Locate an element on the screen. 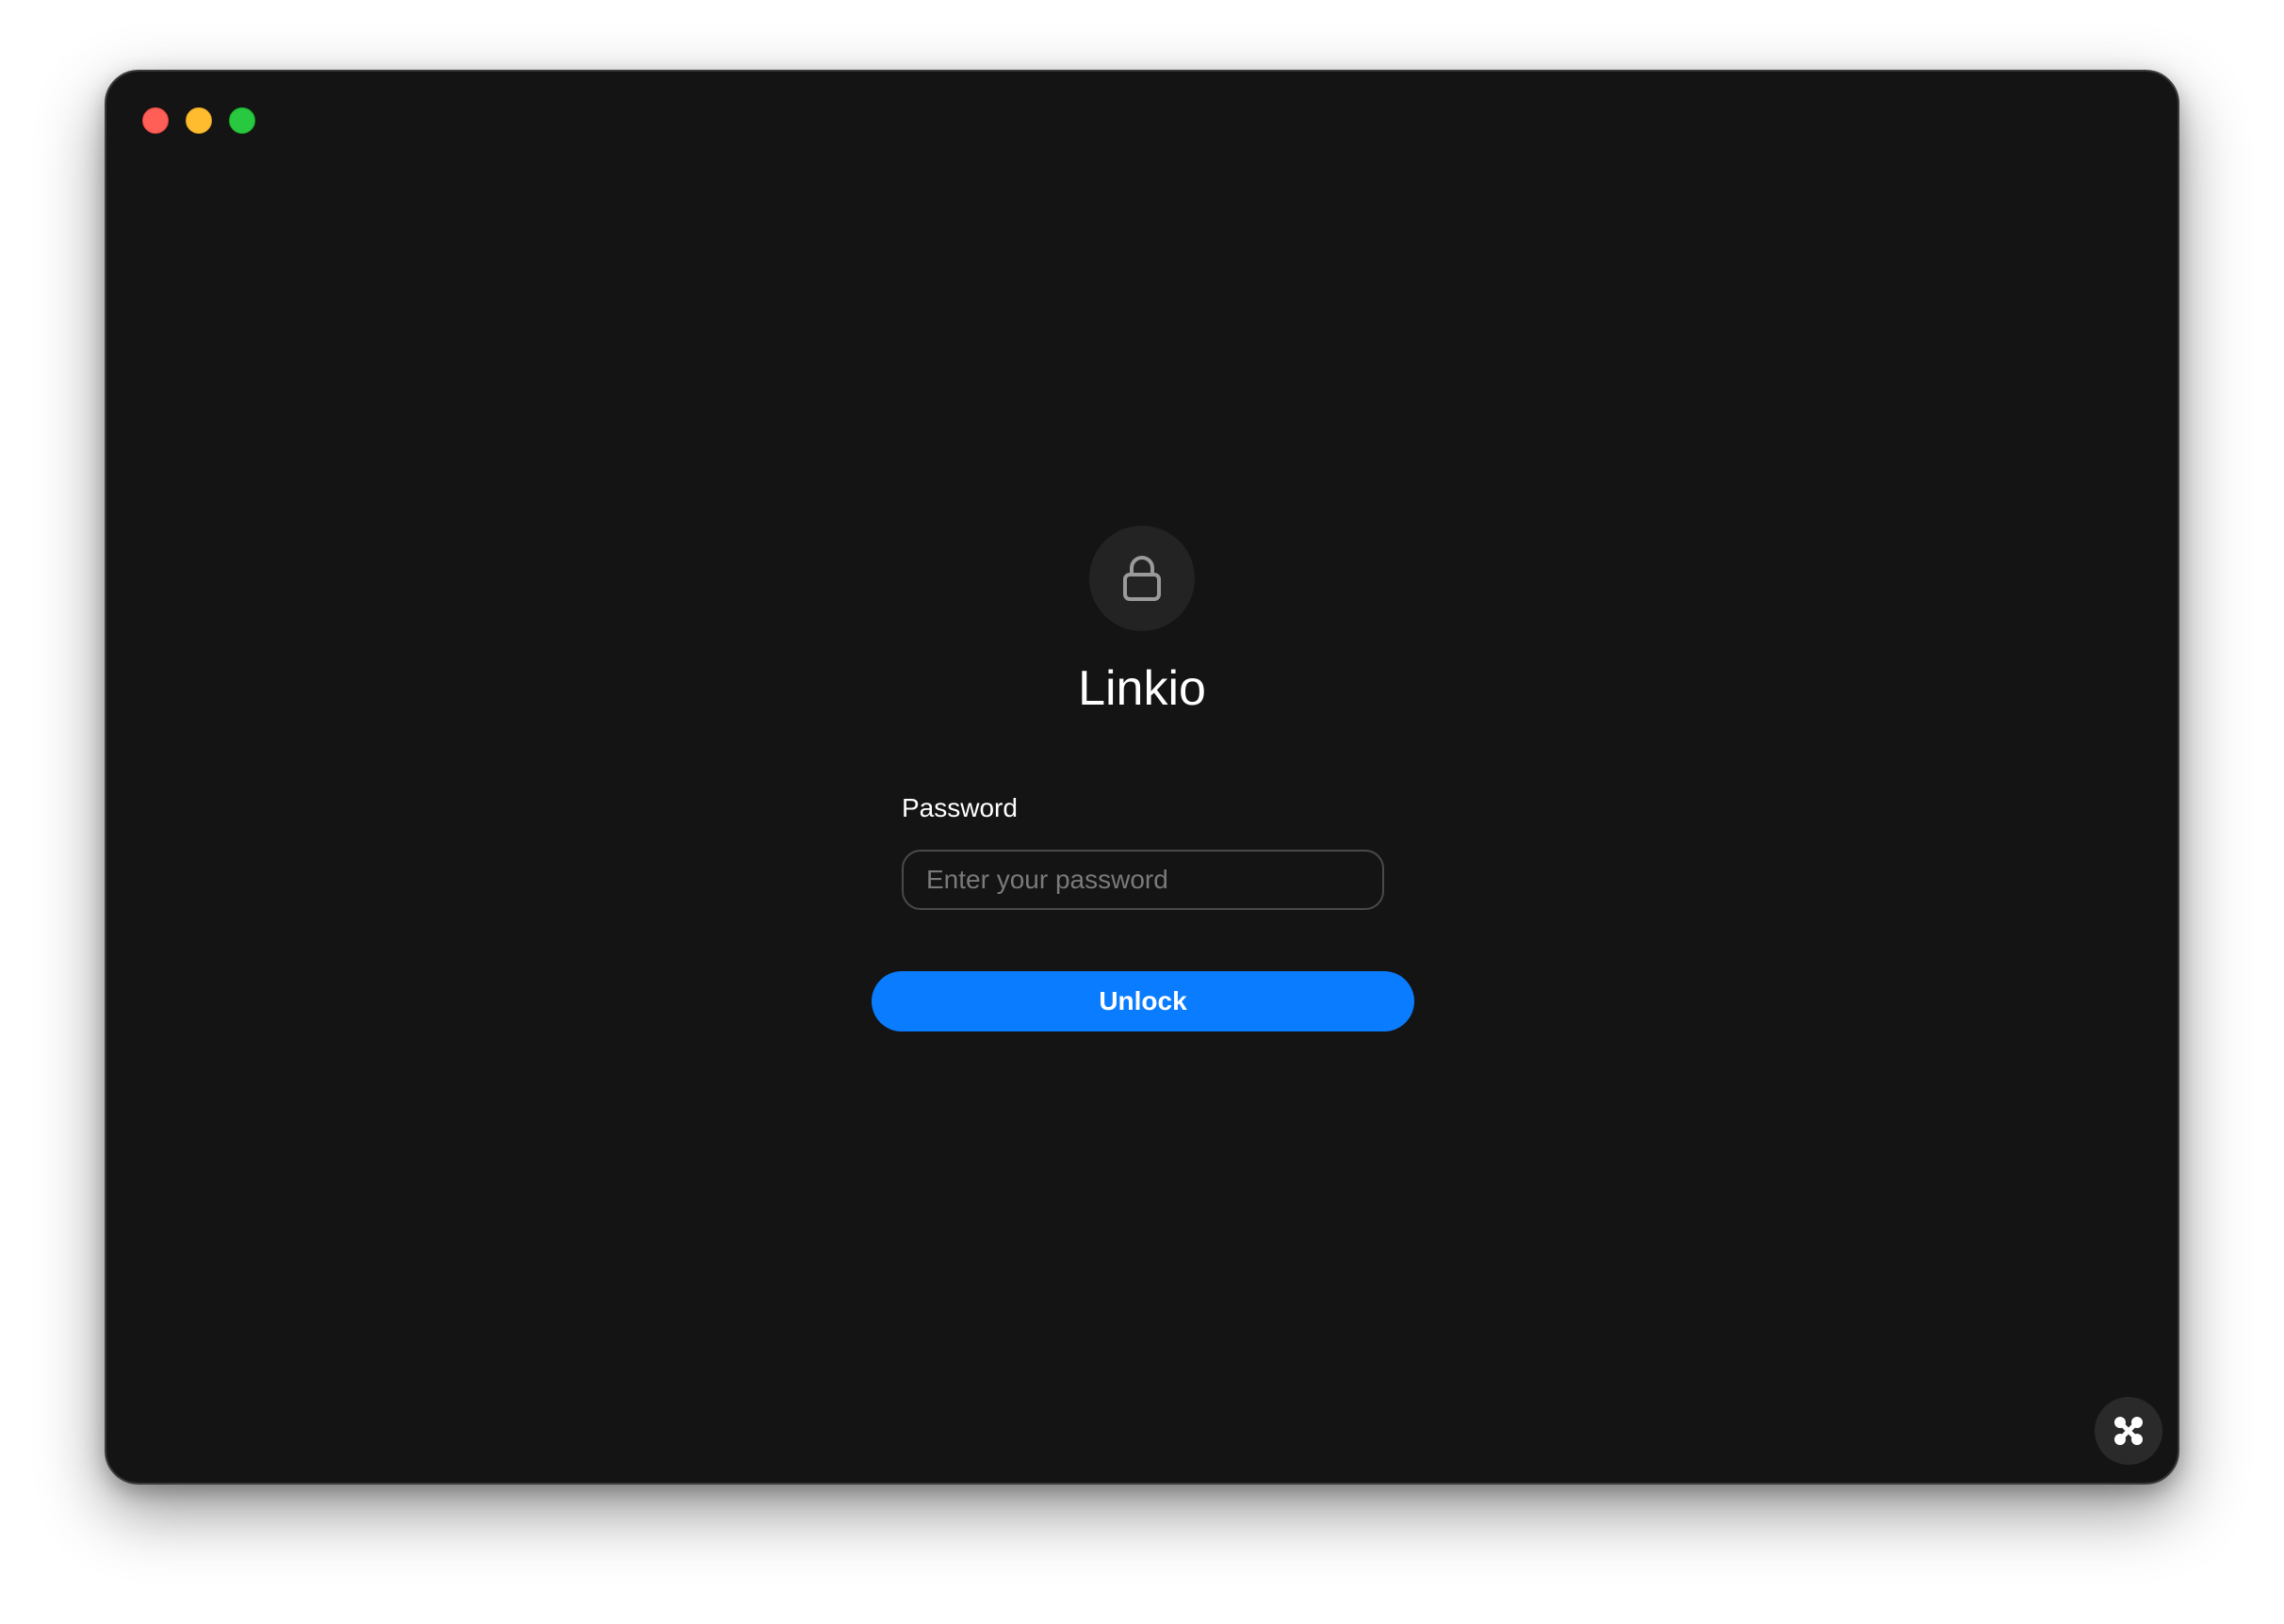  password-input is located at coordinates (1143, 880).